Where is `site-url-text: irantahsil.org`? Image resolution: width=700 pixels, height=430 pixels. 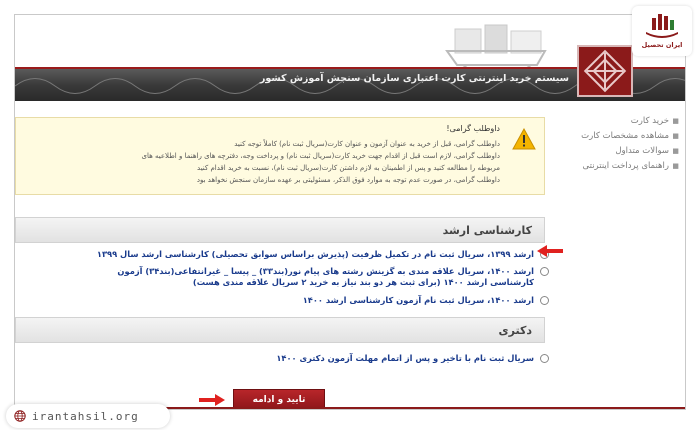 site-url-text: irantahsil.org is located at coordinates (85, 416).